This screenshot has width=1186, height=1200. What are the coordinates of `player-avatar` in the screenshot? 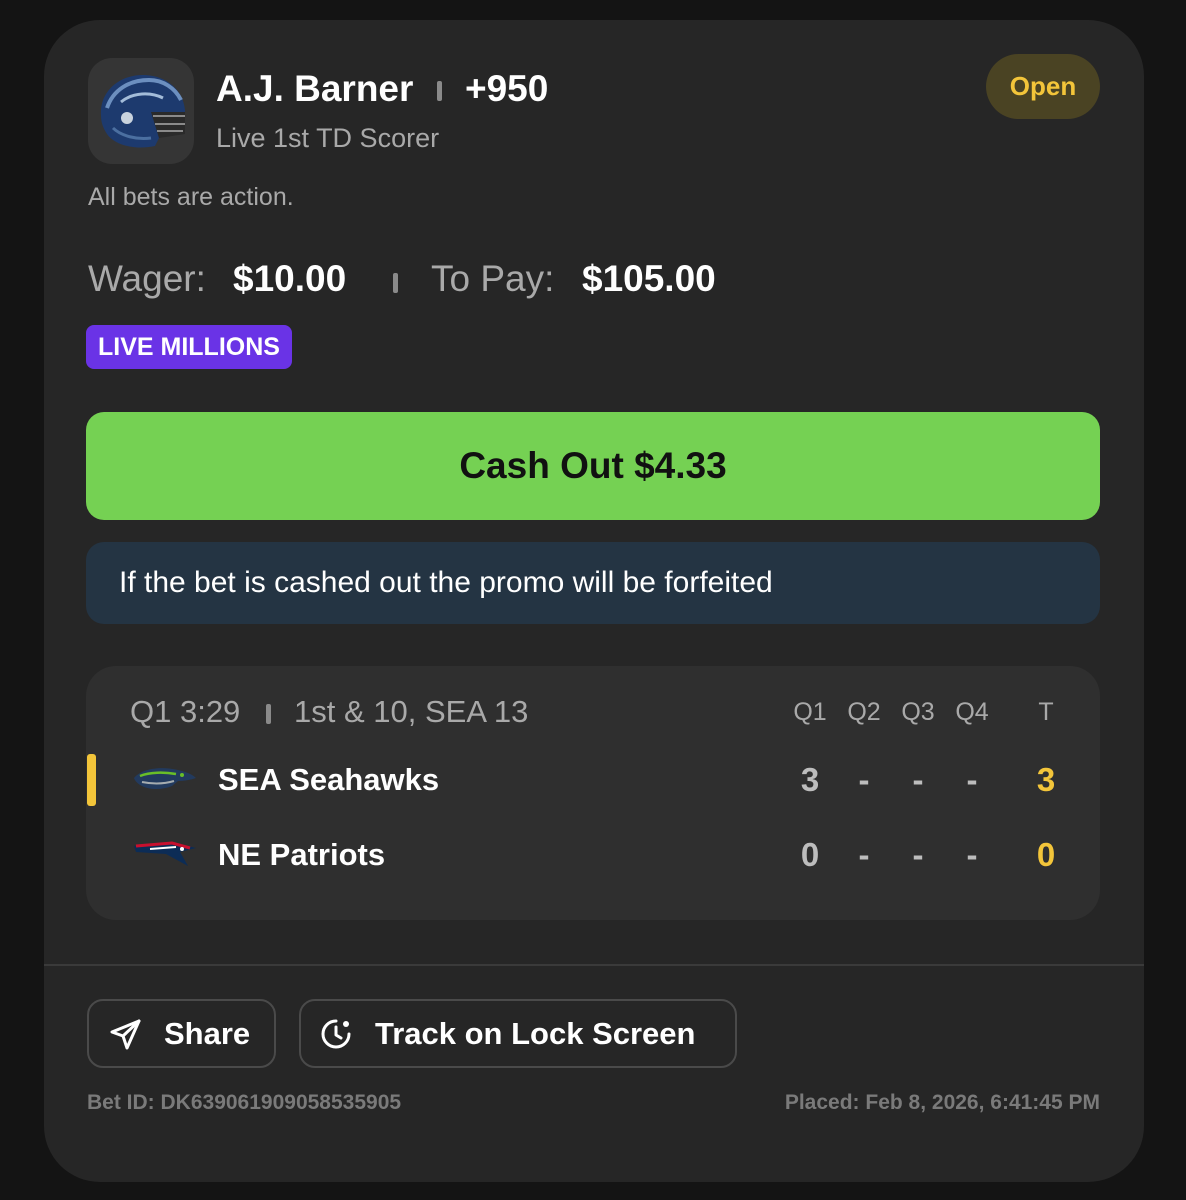 It's located at (141, 111).